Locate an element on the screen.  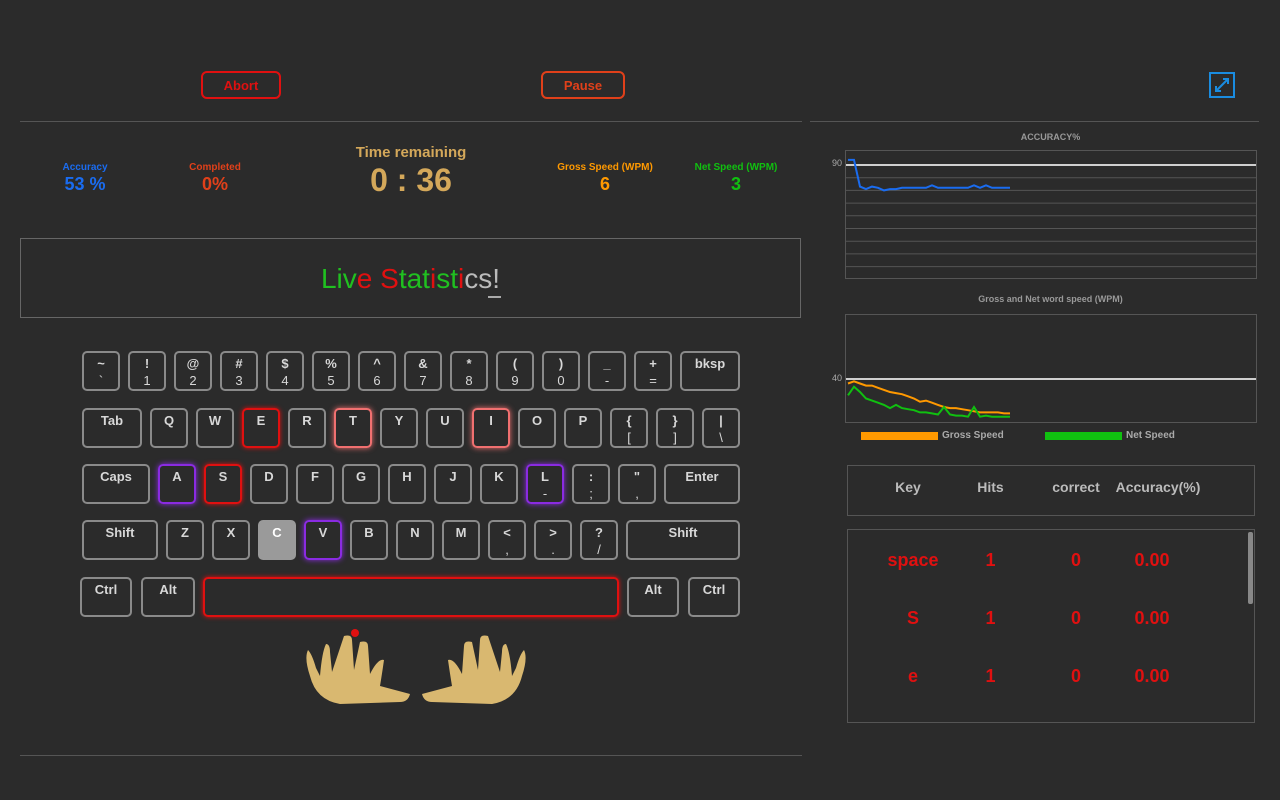
collapse-icon is located at coordinates (1222, 85).